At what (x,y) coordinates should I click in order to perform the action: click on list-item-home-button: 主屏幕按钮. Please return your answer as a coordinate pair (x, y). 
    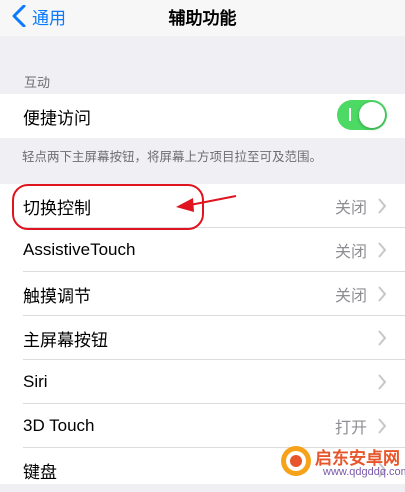
    Looking at the image, I should click on (202, 338).